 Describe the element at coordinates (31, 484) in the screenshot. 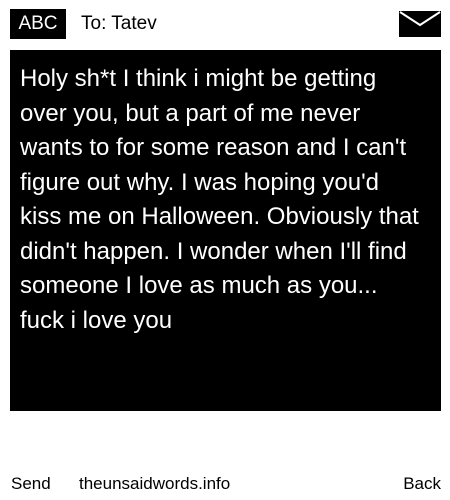

I see `send-button: Send` at that location.